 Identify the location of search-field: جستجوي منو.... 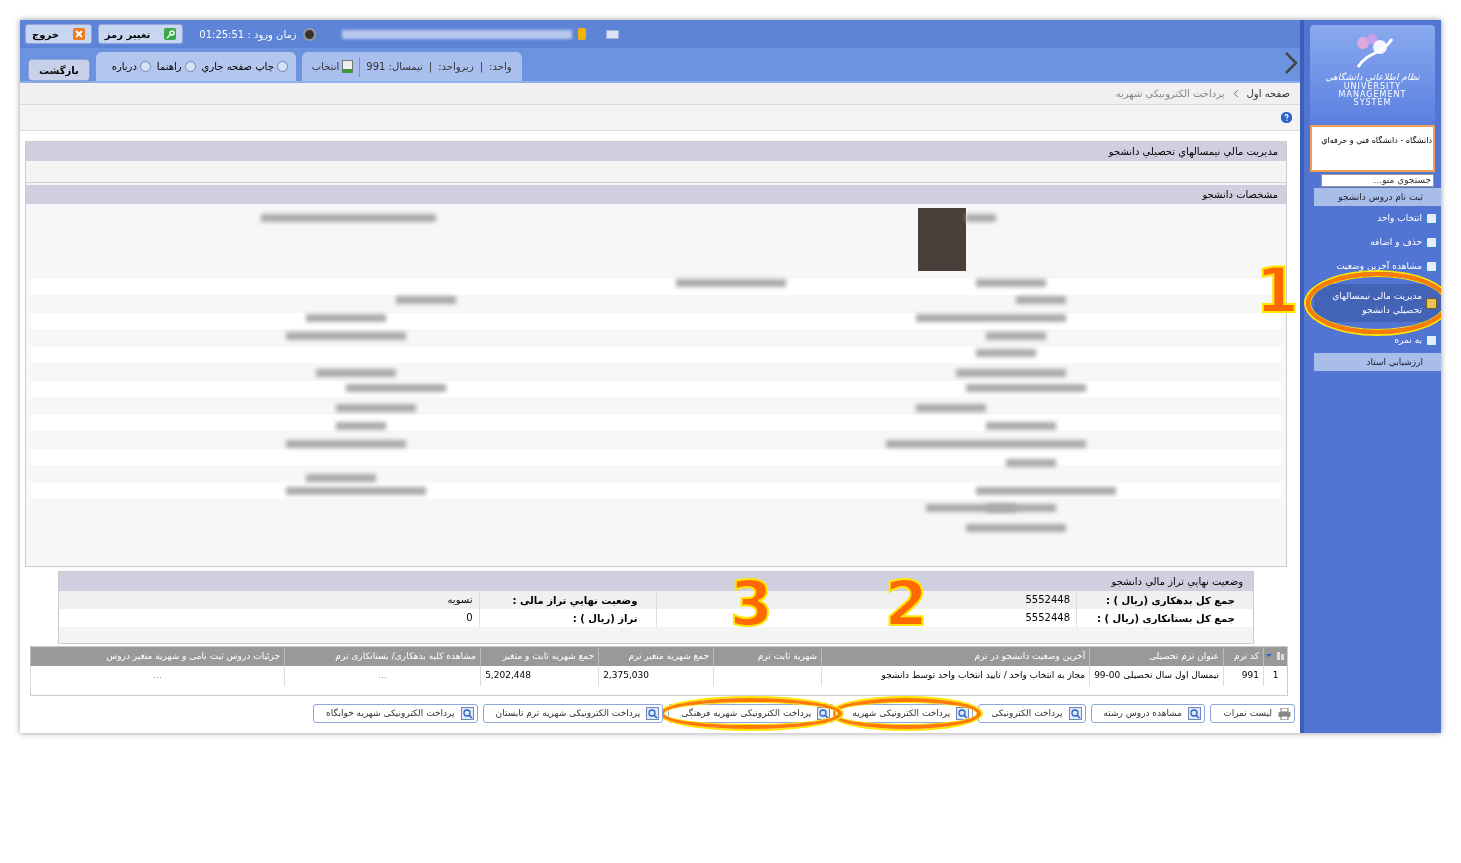
(1377, 180).